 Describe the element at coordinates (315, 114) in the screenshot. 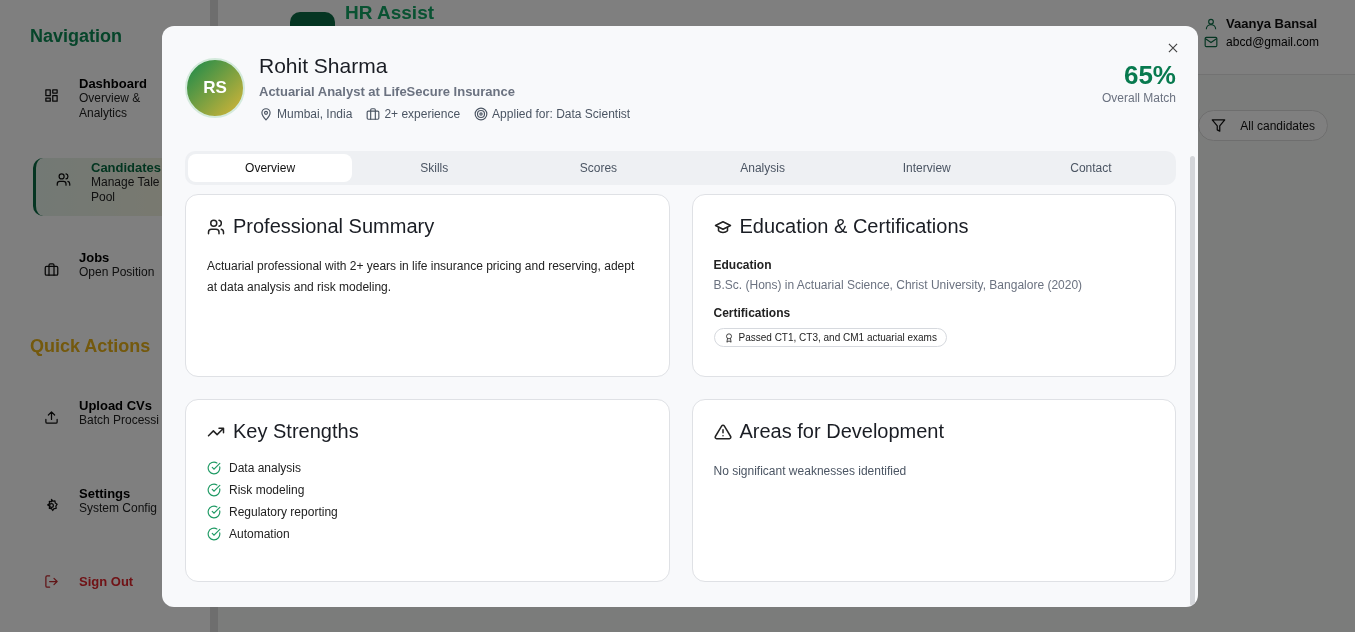

I see `meta-text: Mumbai, India` at that location.